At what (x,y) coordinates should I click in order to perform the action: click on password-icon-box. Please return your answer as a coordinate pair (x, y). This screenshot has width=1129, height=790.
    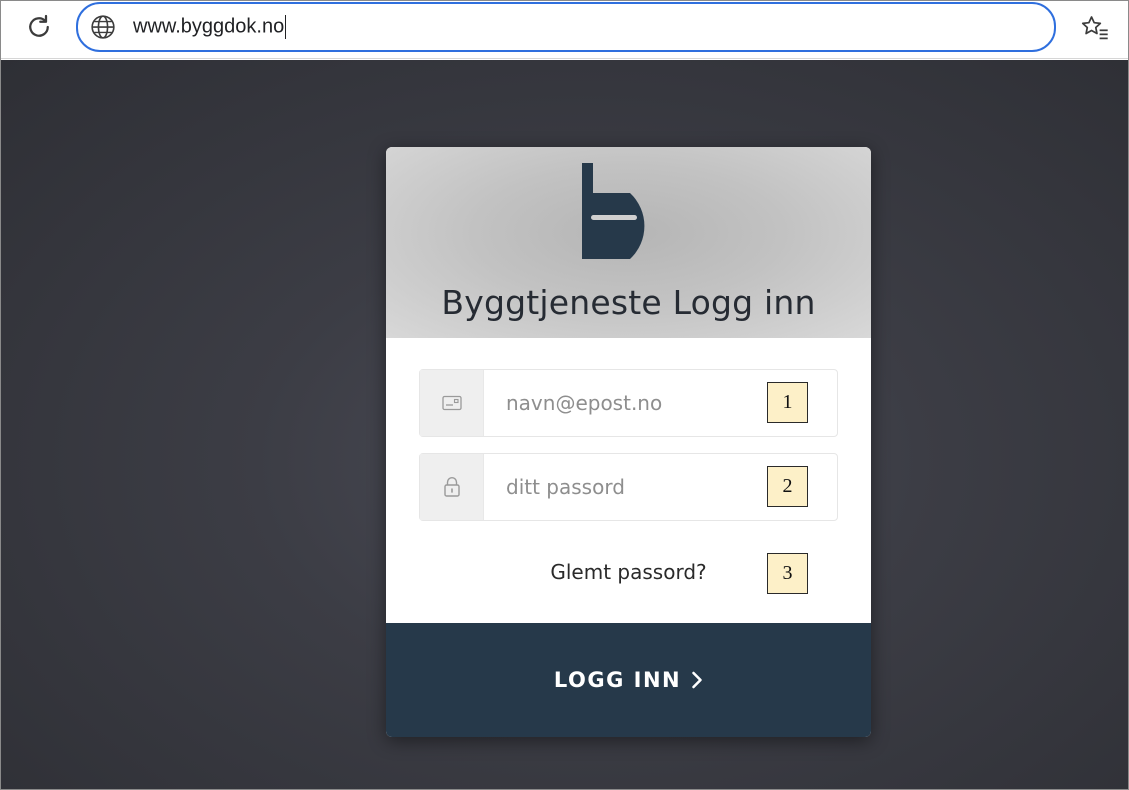
    Looking at the image, I should click on (452, 487).